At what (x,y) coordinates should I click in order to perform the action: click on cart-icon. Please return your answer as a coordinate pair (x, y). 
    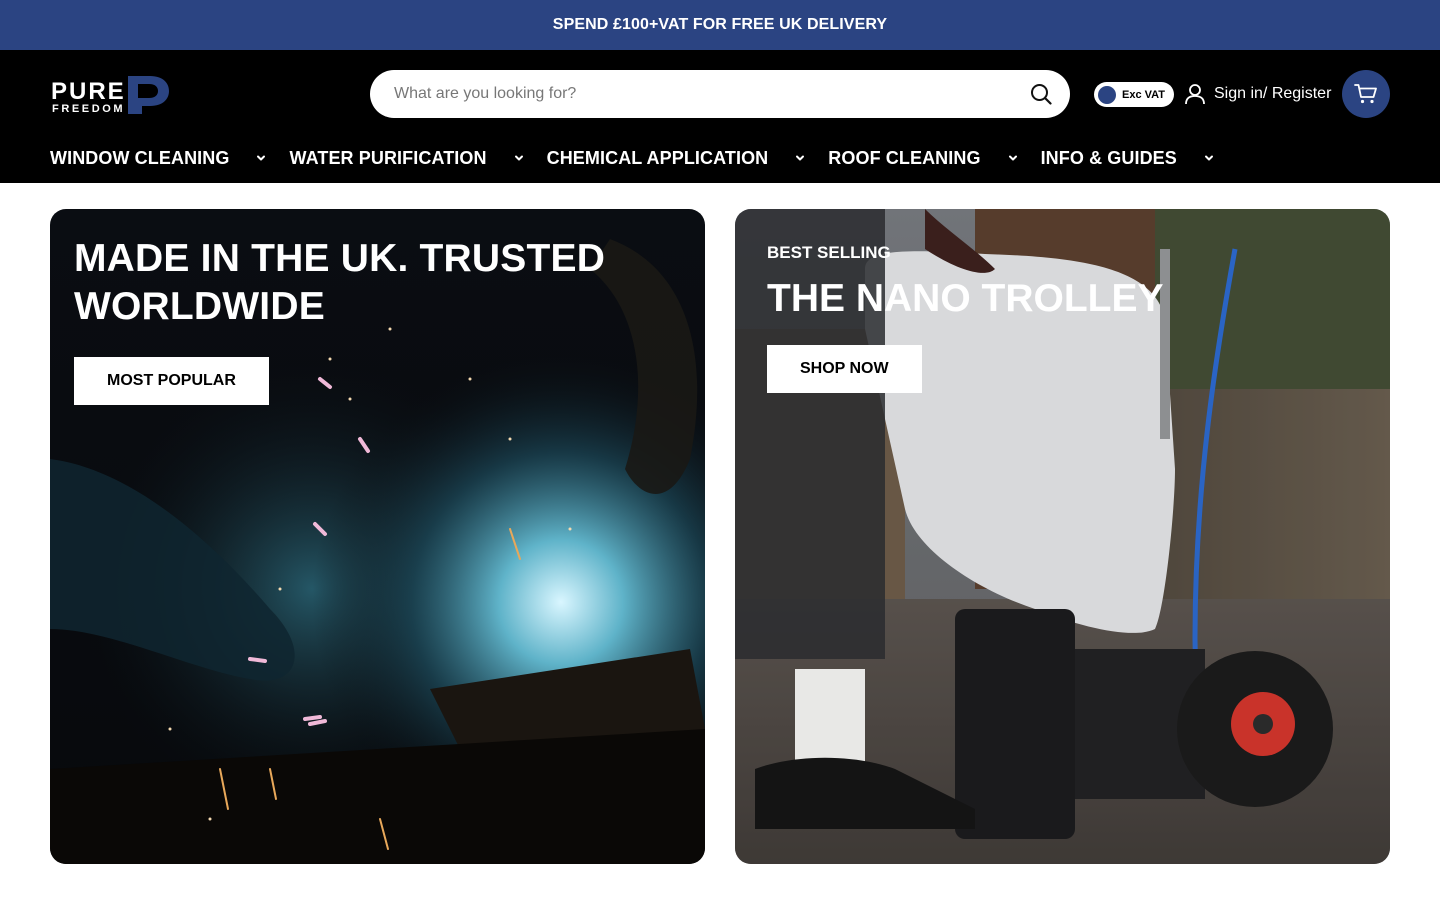
    Looking at the image, I should click on (1366, 94).